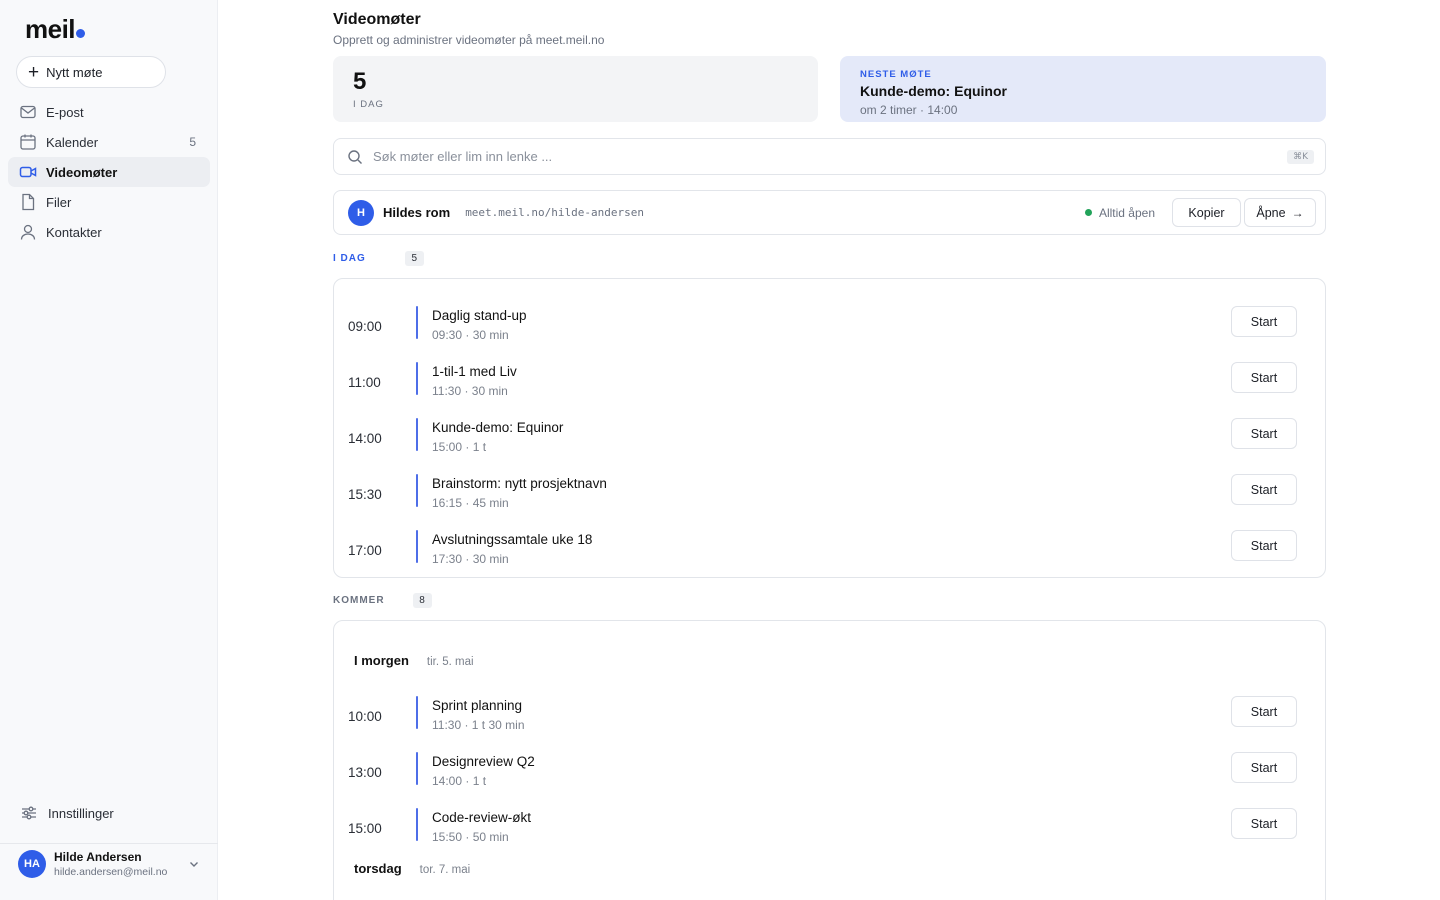 This screenshot has height=900, width=1440. Describe the element at coordinates (829, 156) in the screenshot. I see `search-input: Søk møter eller lim inn lenke ... ⌘K` at that location.